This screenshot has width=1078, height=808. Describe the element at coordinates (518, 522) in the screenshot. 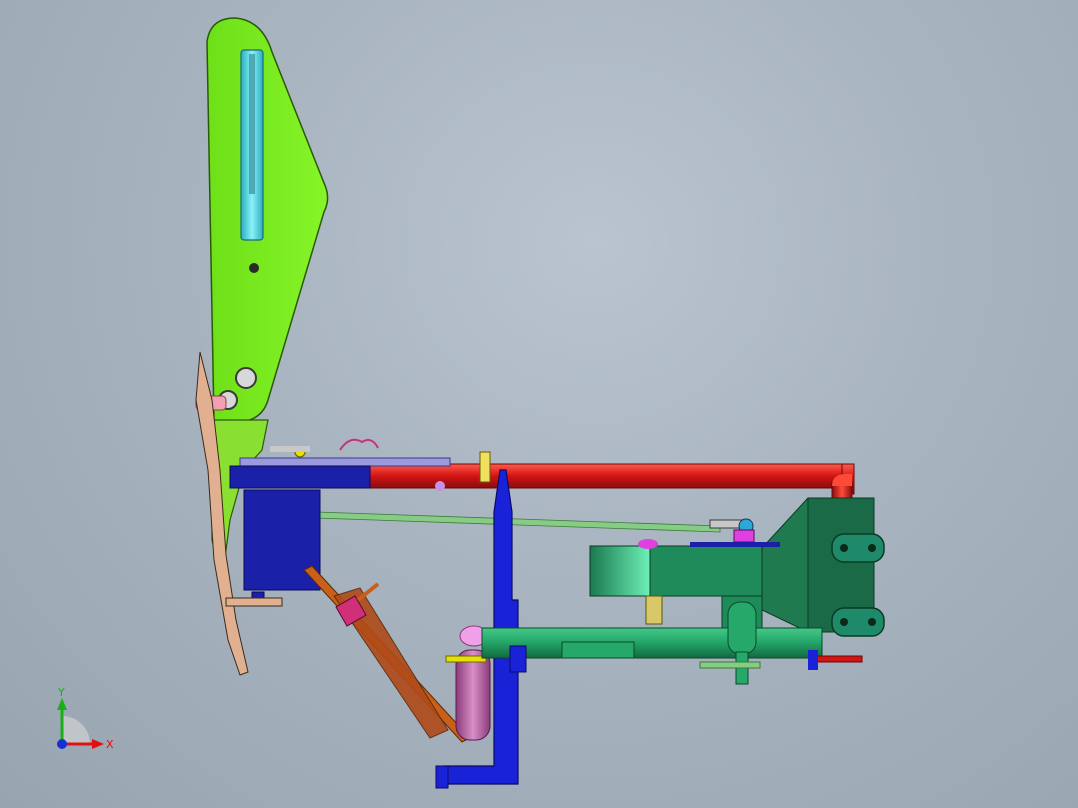

I see `lower-rod` at that location.